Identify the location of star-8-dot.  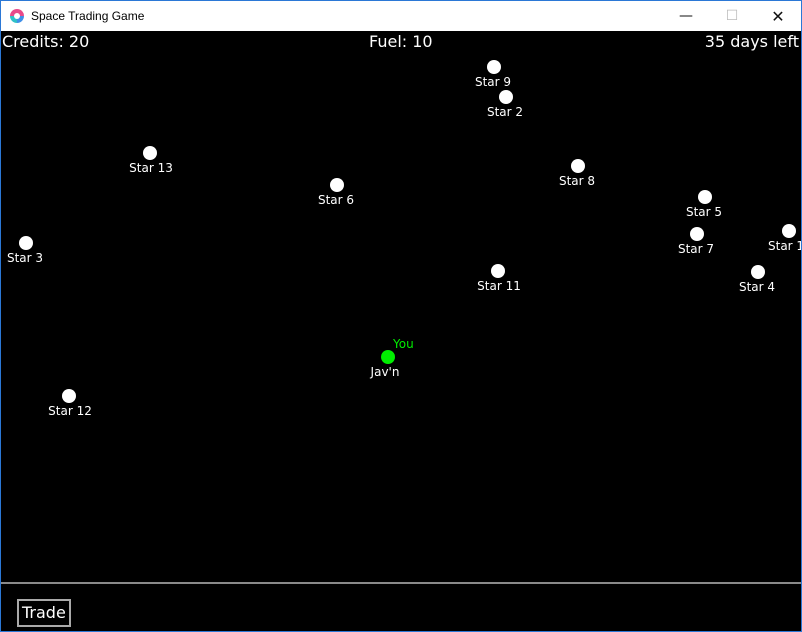
(578, 166).